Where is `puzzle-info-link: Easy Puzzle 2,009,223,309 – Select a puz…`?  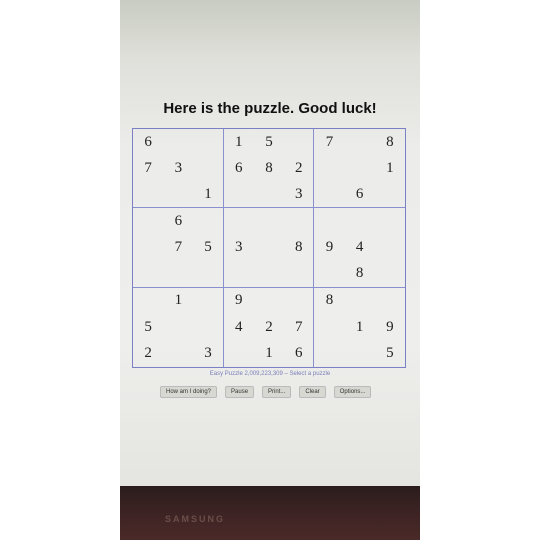
puzzle-info-link: Easy Puzzle 2,009,223,309 – Select a puz… is located at coordinates (270, 374).